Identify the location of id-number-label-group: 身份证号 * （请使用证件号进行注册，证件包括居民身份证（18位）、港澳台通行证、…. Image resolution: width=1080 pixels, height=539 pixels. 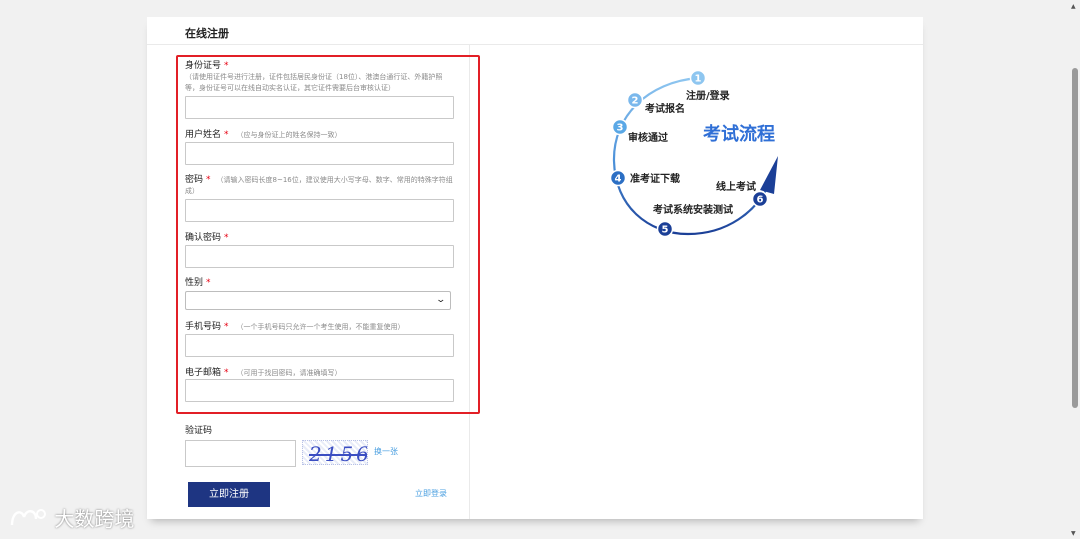
(320, 77).